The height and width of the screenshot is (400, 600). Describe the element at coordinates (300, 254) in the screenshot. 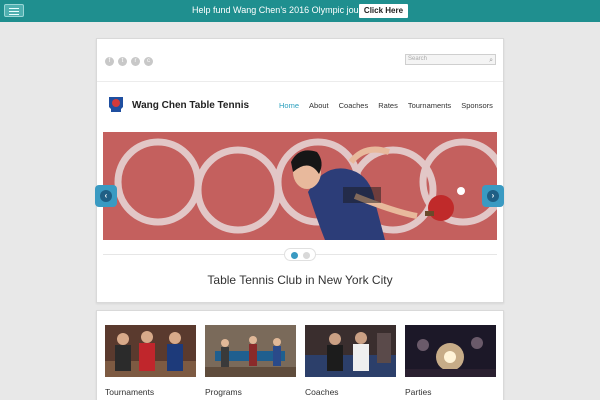

I see `slider-pagination` at that location.